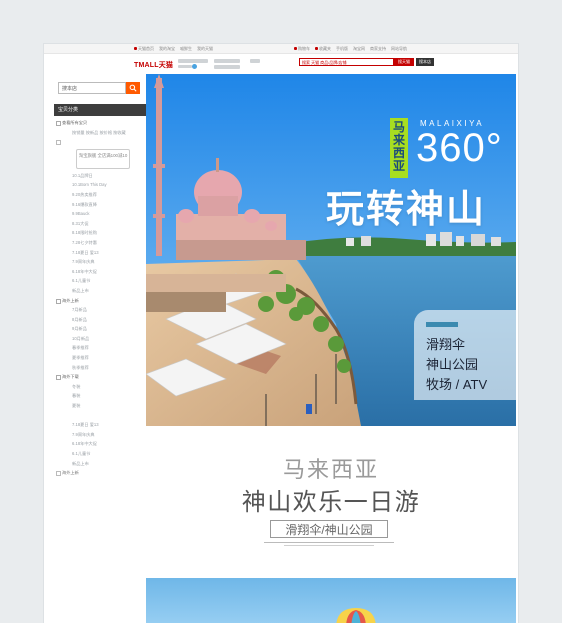 The height and width of the screenshot is (623, 562). What do you see at coordinates (135, 49) in the screenshot?
I see `dot-icon` at bounding box center [135, 49].